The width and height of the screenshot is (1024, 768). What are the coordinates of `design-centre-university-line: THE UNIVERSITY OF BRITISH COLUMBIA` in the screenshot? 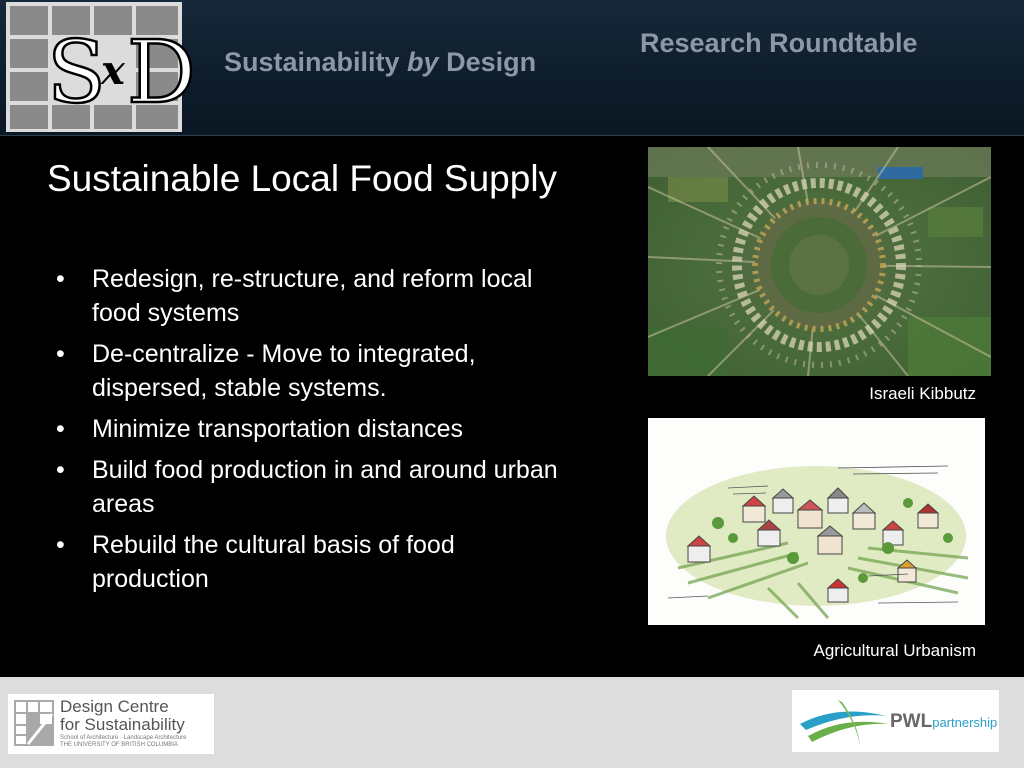 It's located at (119, 745).